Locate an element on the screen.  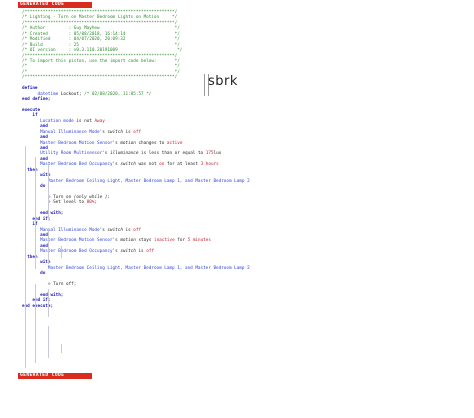
condition-operator: is not is located at coordinates (84, 121).